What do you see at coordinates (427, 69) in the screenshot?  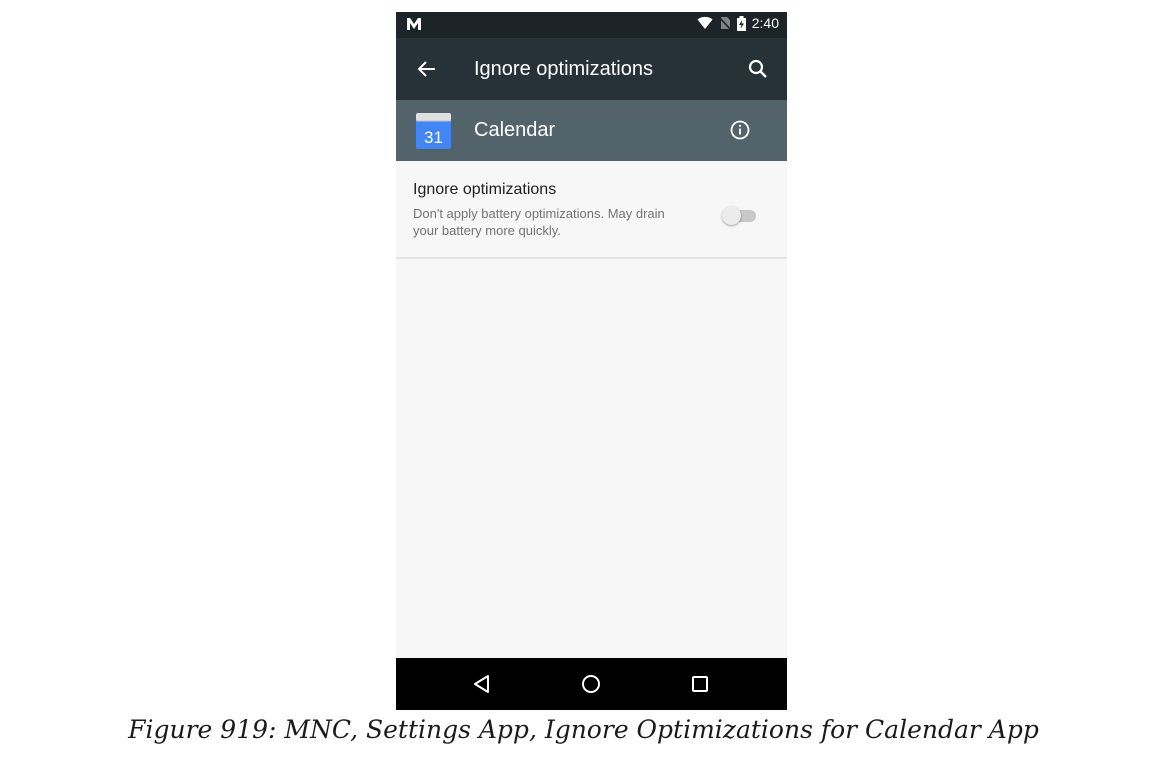 I see `arrow-back-icon` at bounding box center [427, 69].